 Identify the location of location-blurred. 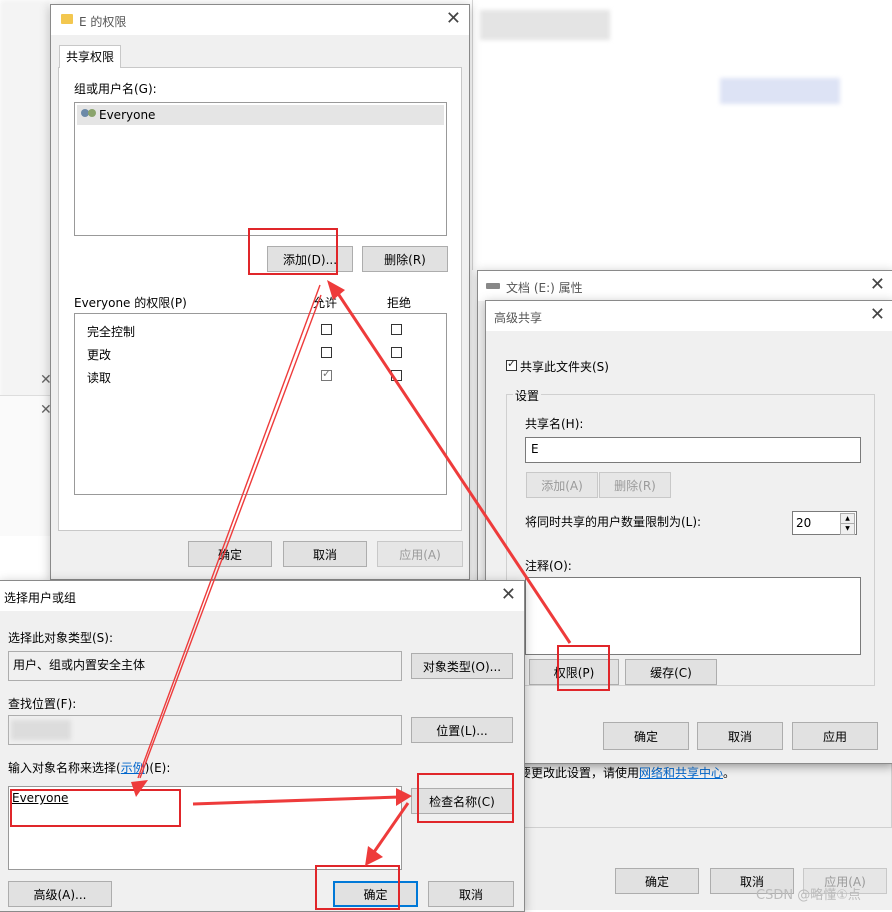
(41, 730).